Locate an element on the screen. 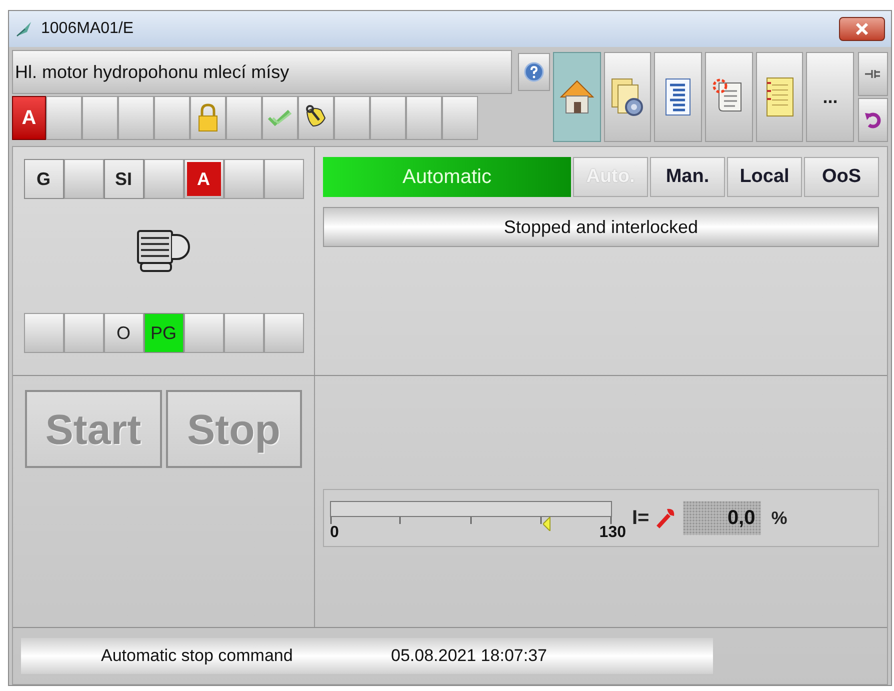 The height and width of the screenshot is (691, 894). checkmark-icon is located at coordinates (280, 118).